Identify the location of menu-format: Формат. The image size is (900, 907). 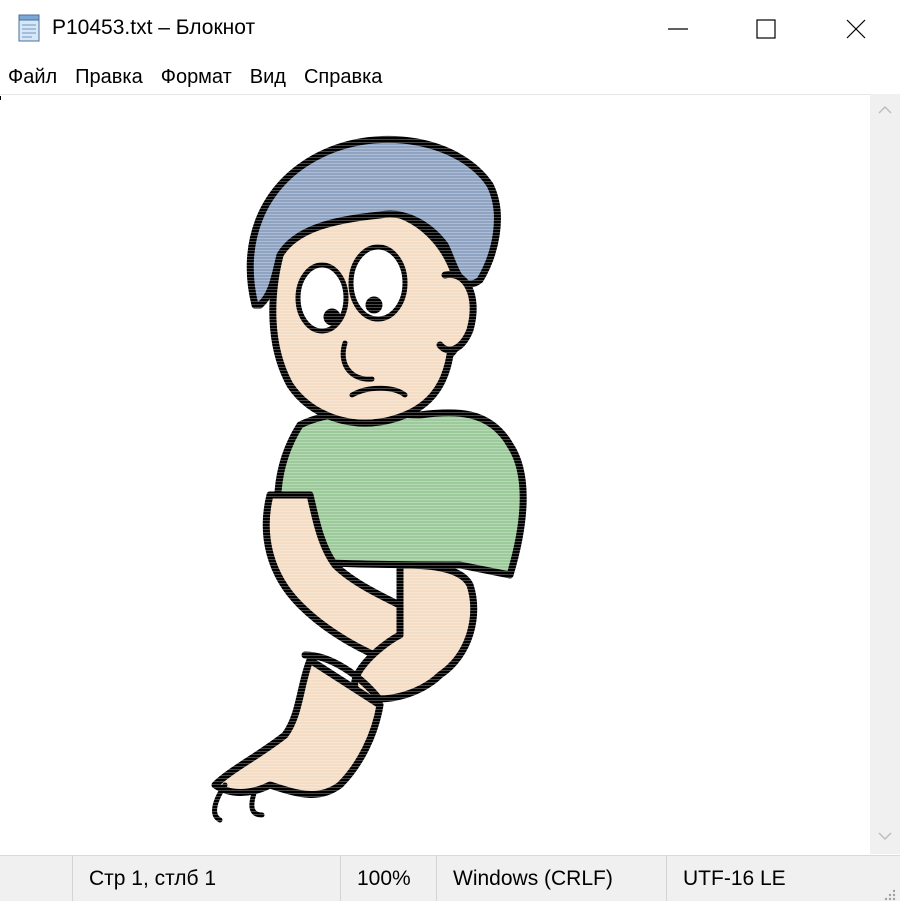
(196, 77).